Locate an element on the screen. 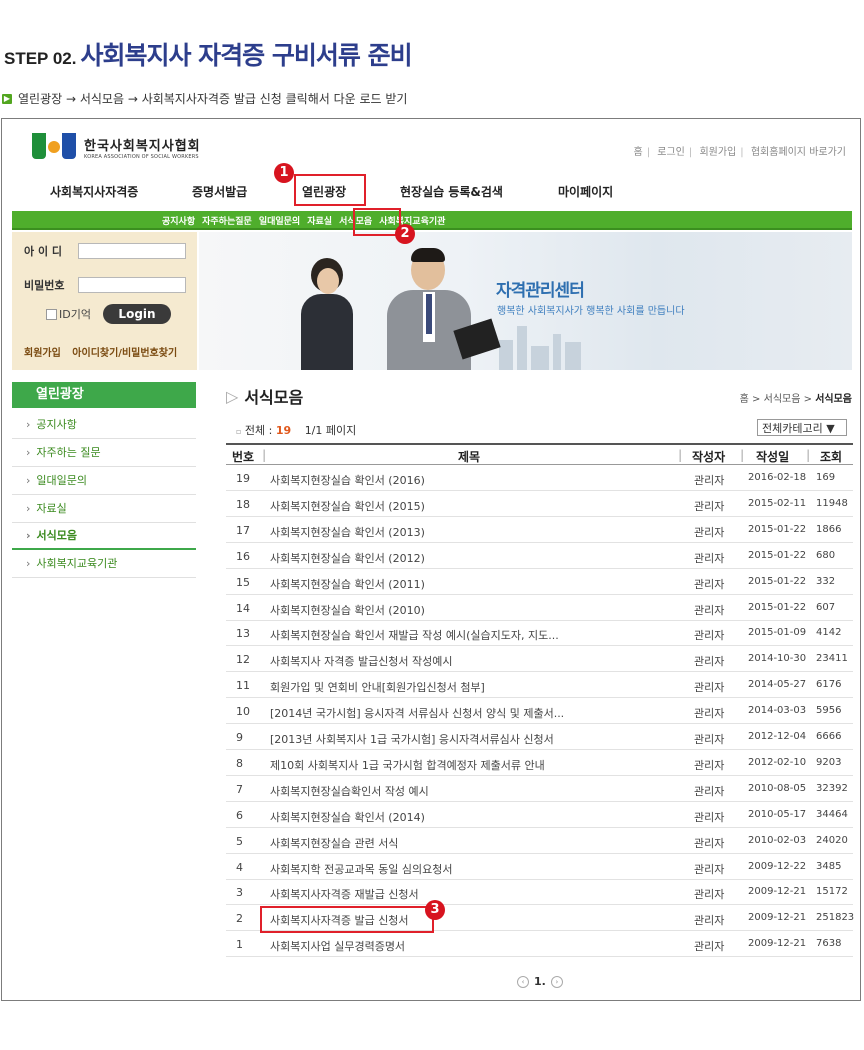  row-title-link: 회원가입 및 연회비 안내[회원가입신청서 첨부] is located at coordinates (377, 687).